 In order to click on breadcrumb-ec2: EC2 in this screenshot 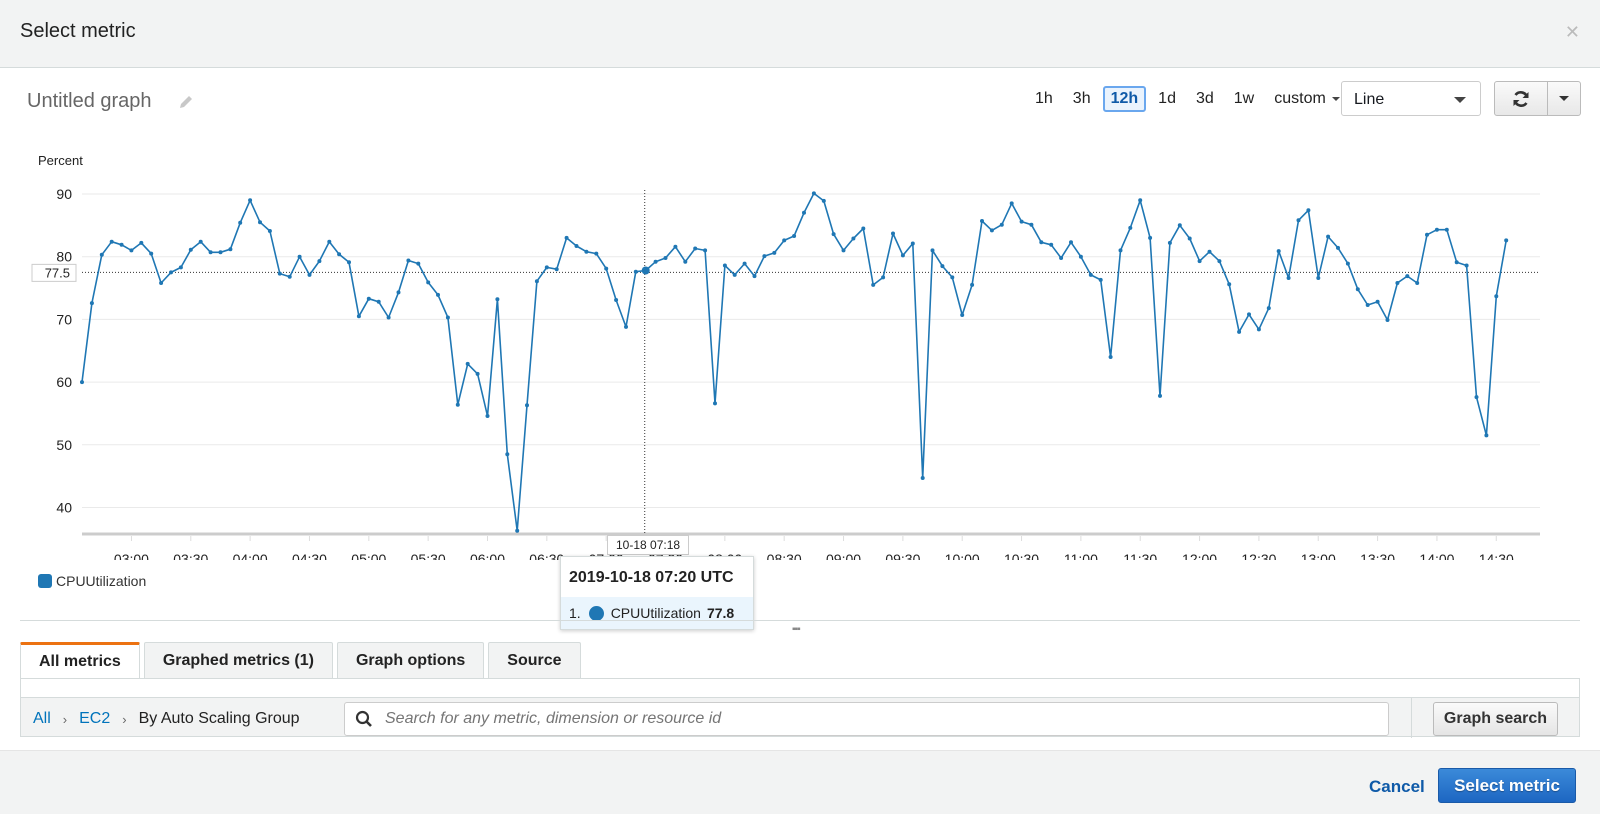, I will do `click(94, 719)`.